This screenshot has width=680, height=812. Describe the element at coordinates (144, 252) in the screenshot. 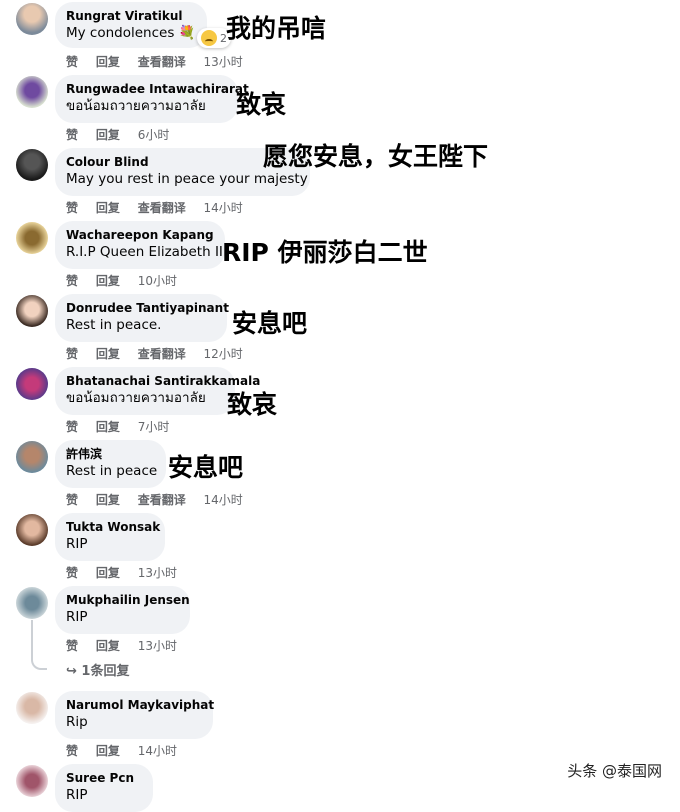

I see `comment-text: R.I.P Queen Elizabeth II` at that location.